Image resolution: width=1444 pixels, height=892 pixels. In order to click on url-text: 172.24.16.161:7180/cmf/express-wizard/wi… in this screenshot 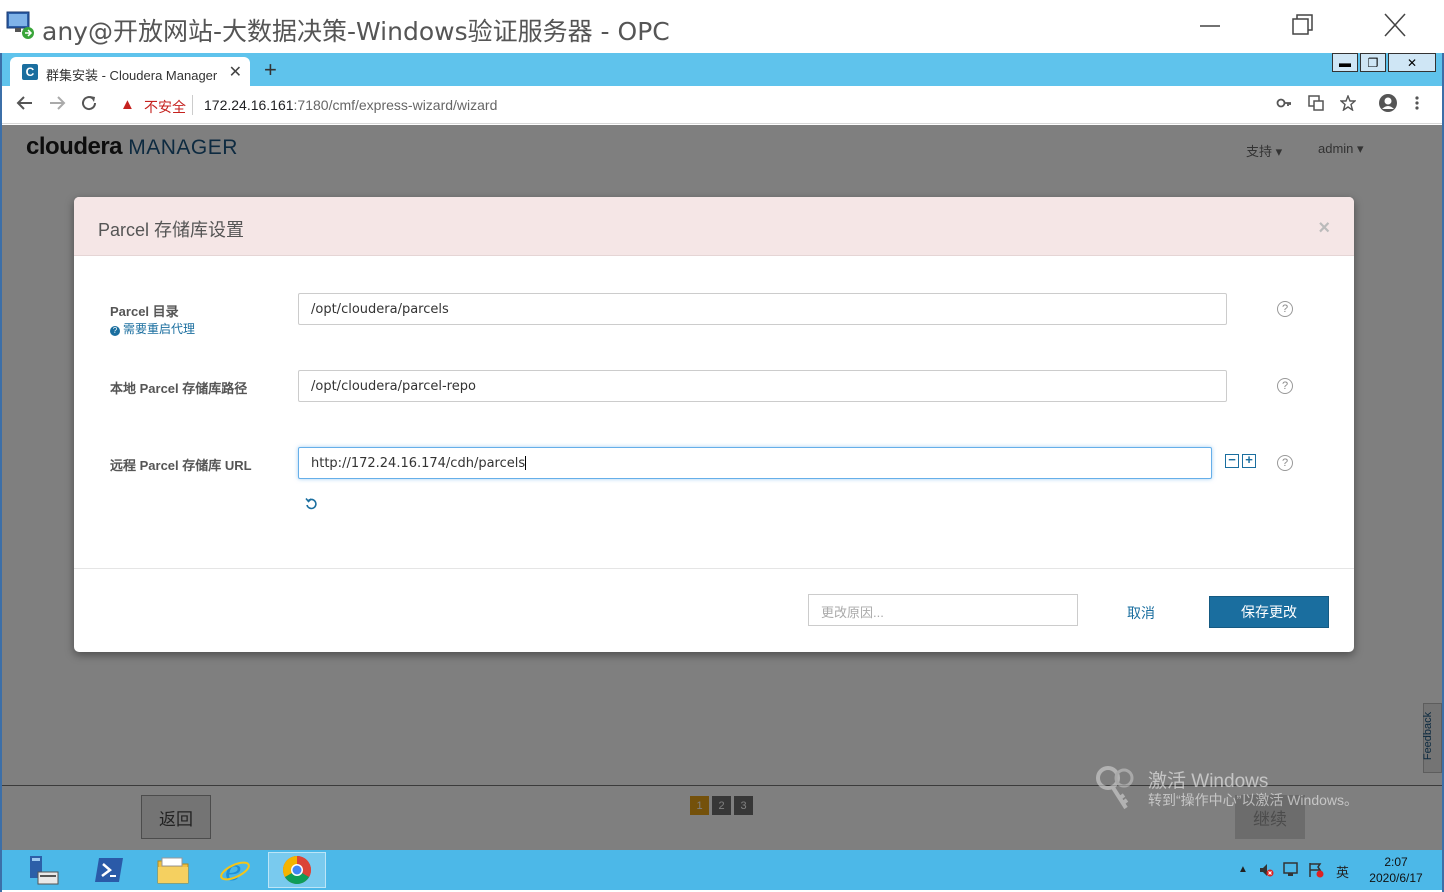, I will do `click(350, 105)`.